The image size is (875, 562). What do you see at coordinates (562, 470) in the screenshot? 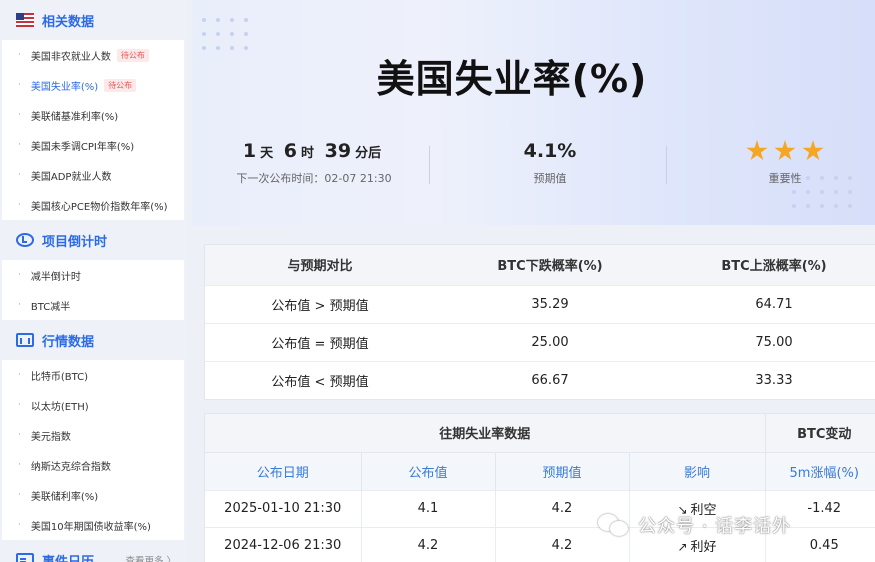
I see `column-header-forecast: 预期值` at bounding box center [562, 470].